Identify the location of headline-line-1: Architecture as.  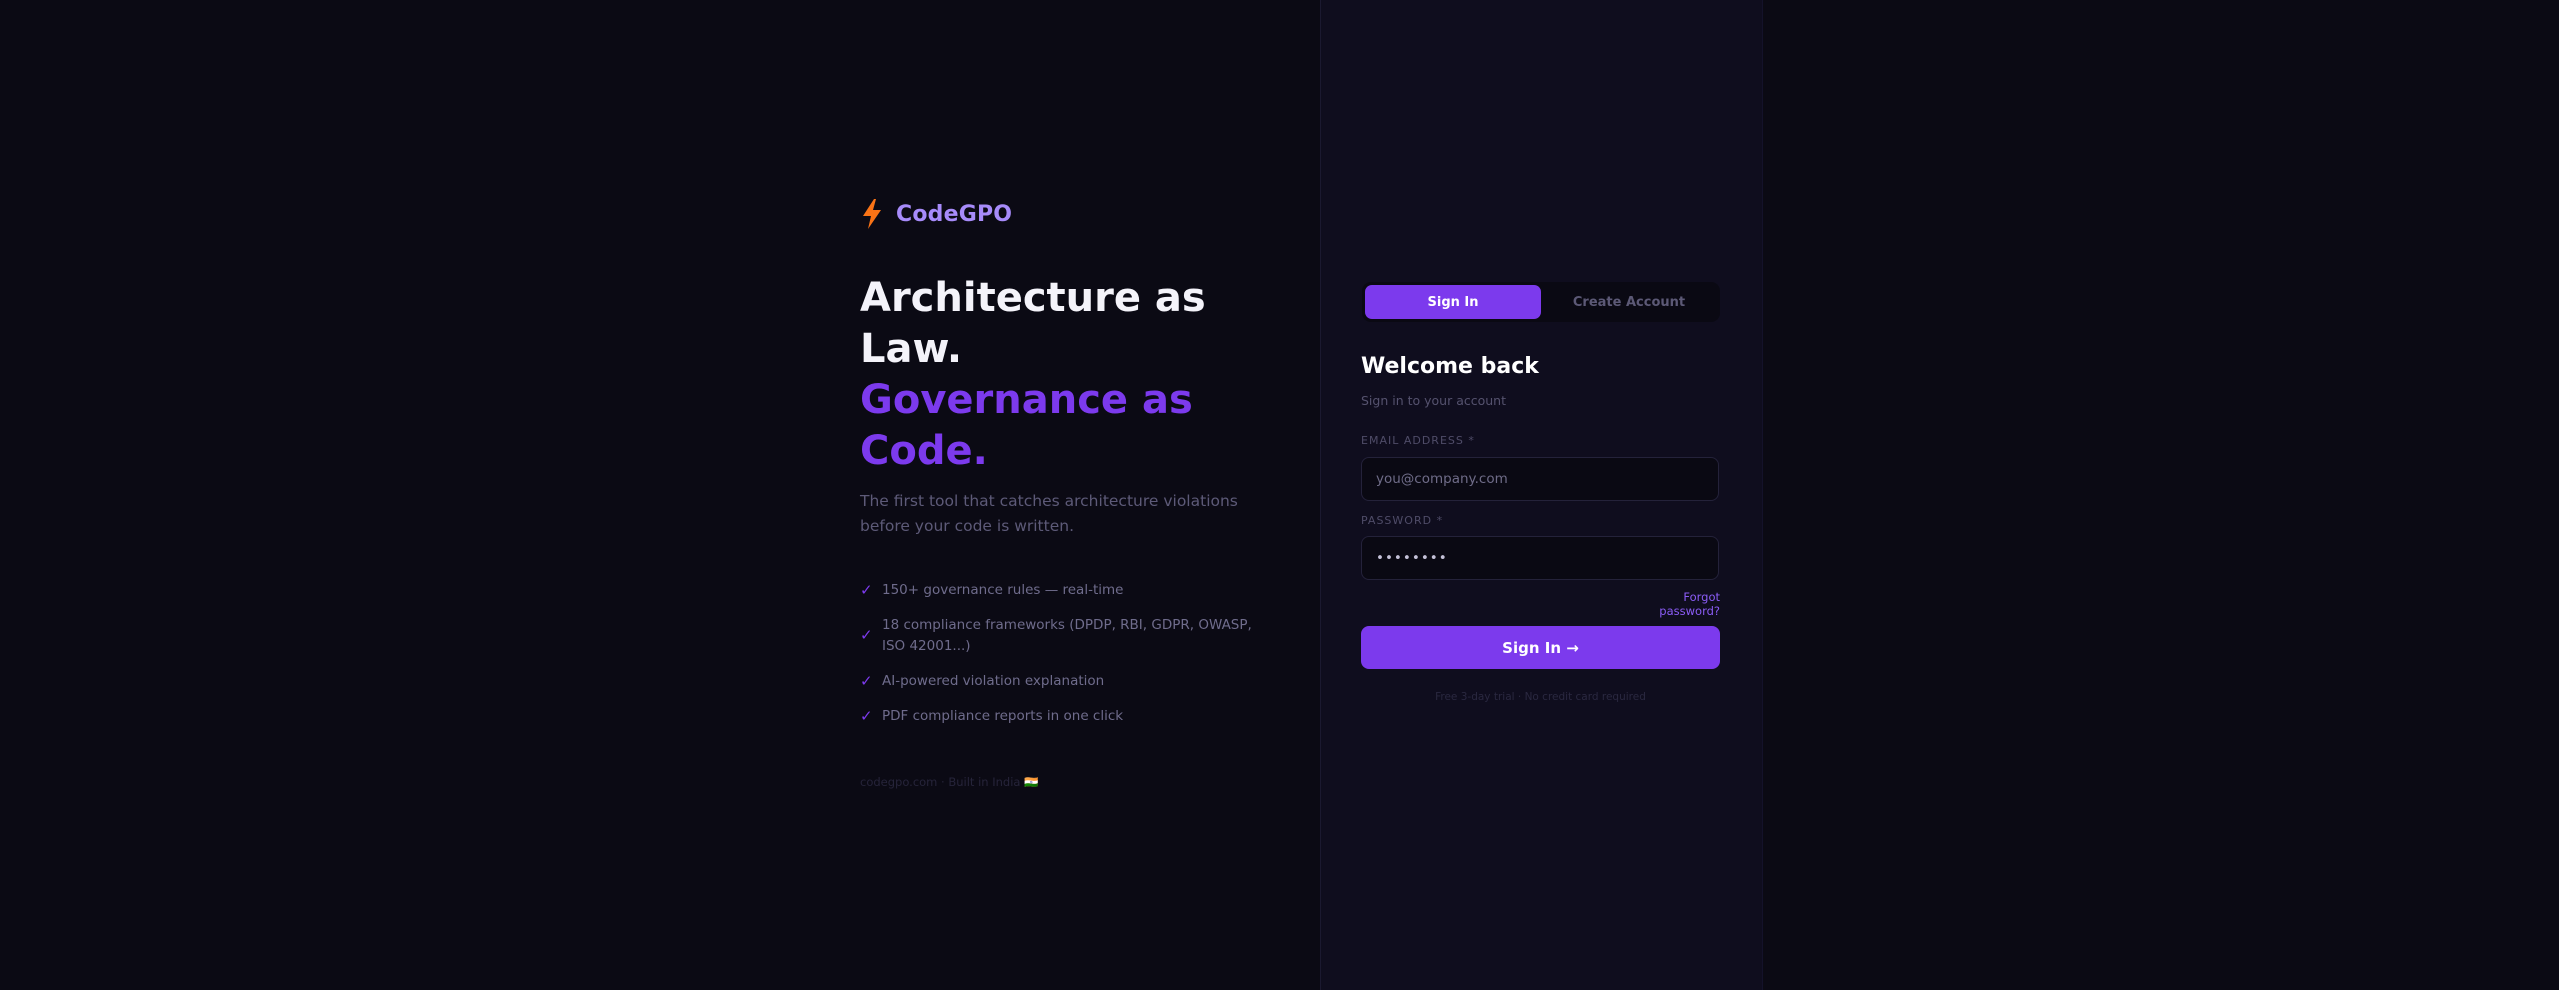
(1033, 298).